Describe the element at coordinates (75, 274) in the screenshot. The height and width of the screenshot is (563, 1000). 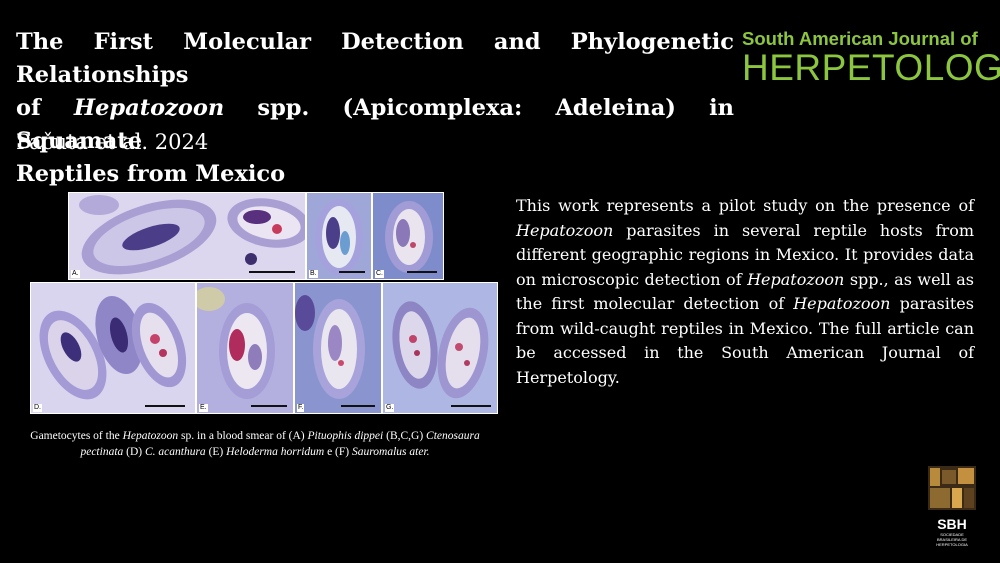
I see `panel-label: A.` at that location.